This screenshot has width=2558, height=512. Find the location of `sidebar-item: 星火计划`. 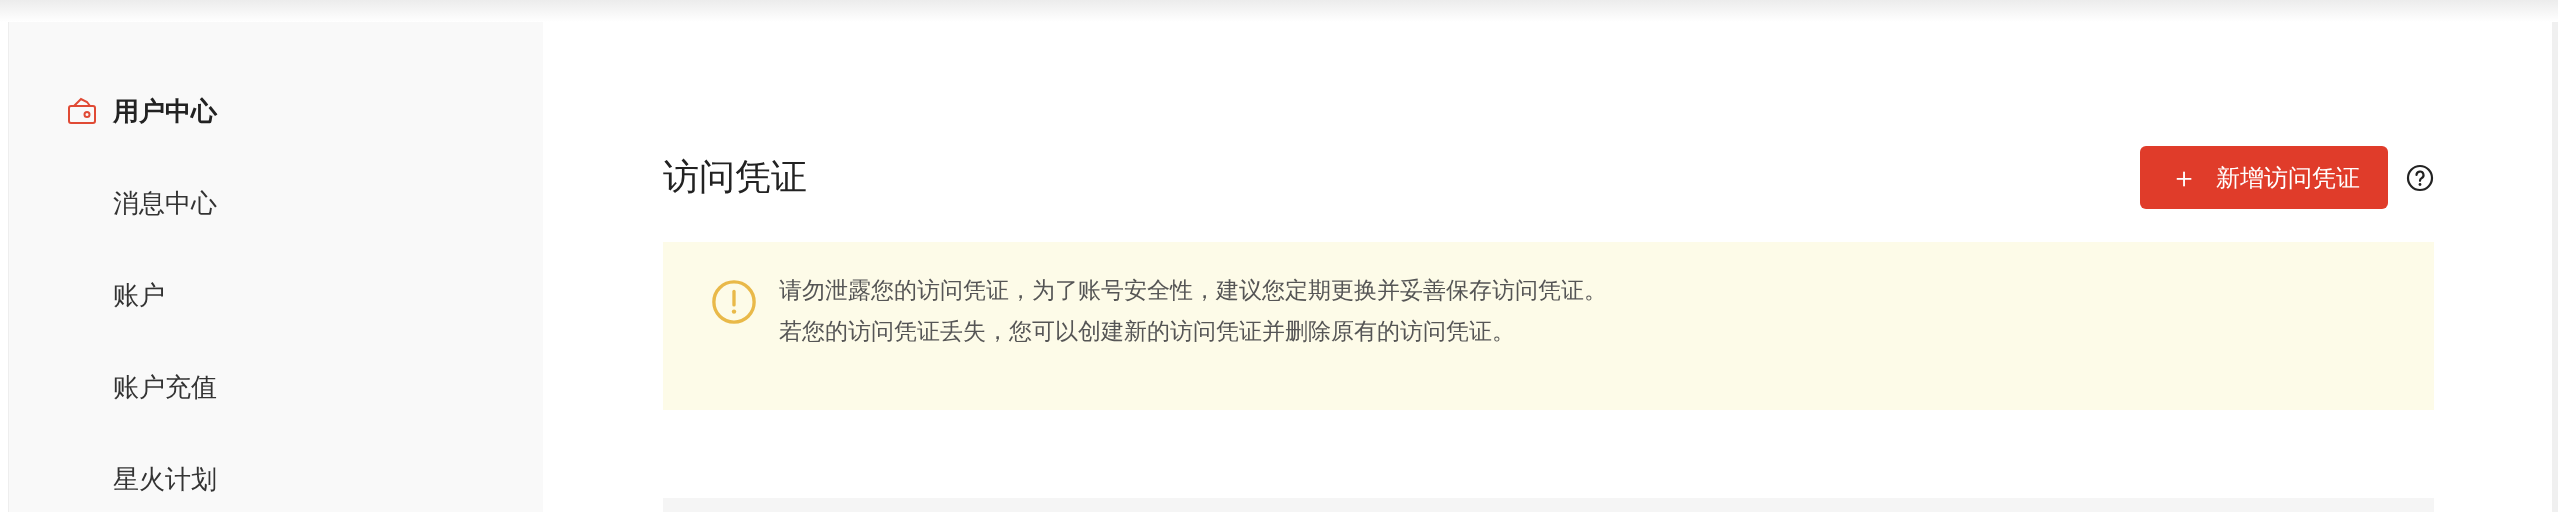

sidebar-item: 星火计划 is located at coordinates (113, 479).